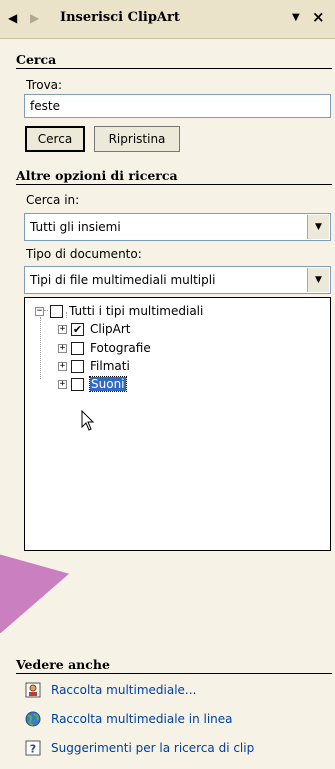 This screenshot has width=335, height=769. Describe the element at coordinates (153, 748) in the screenshot. I see `link-search-tips-label: Suggerimenti per la ricerca di clip` at that location.